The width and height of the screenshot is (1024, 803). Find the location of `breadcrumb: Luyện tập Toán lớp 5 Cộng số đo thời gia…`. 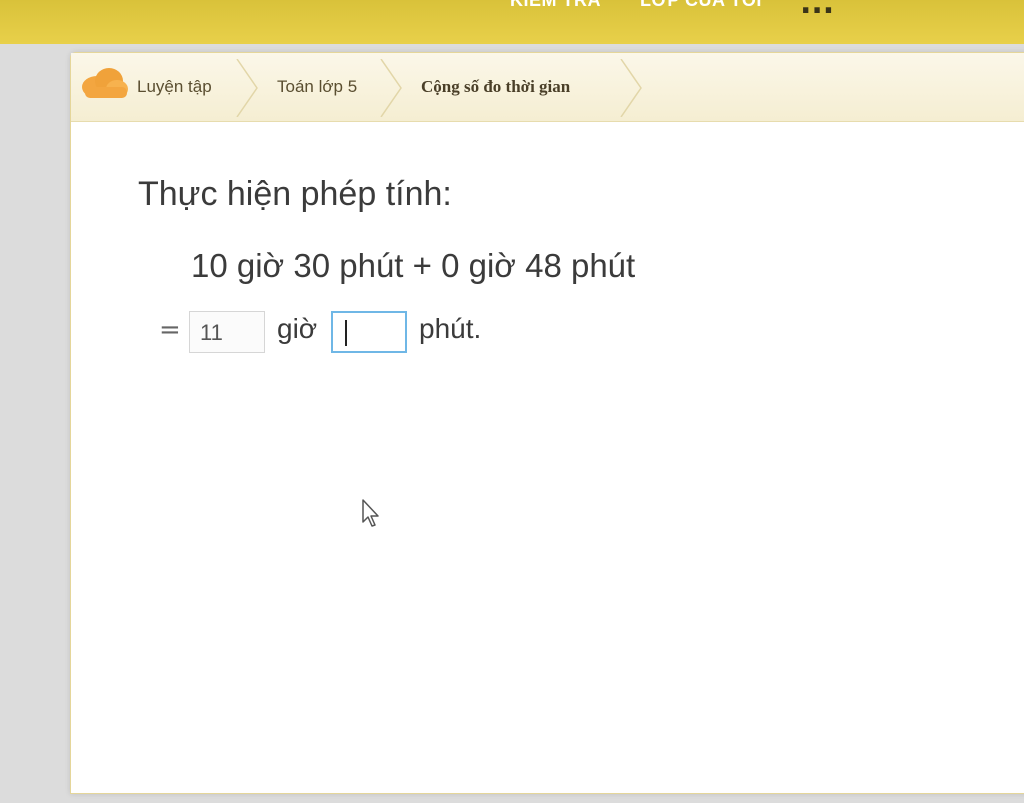

breadcrumb: Luyện tập Toán lớp 5 Cộng số đo thời gia… is located at coordinates (547, 87).